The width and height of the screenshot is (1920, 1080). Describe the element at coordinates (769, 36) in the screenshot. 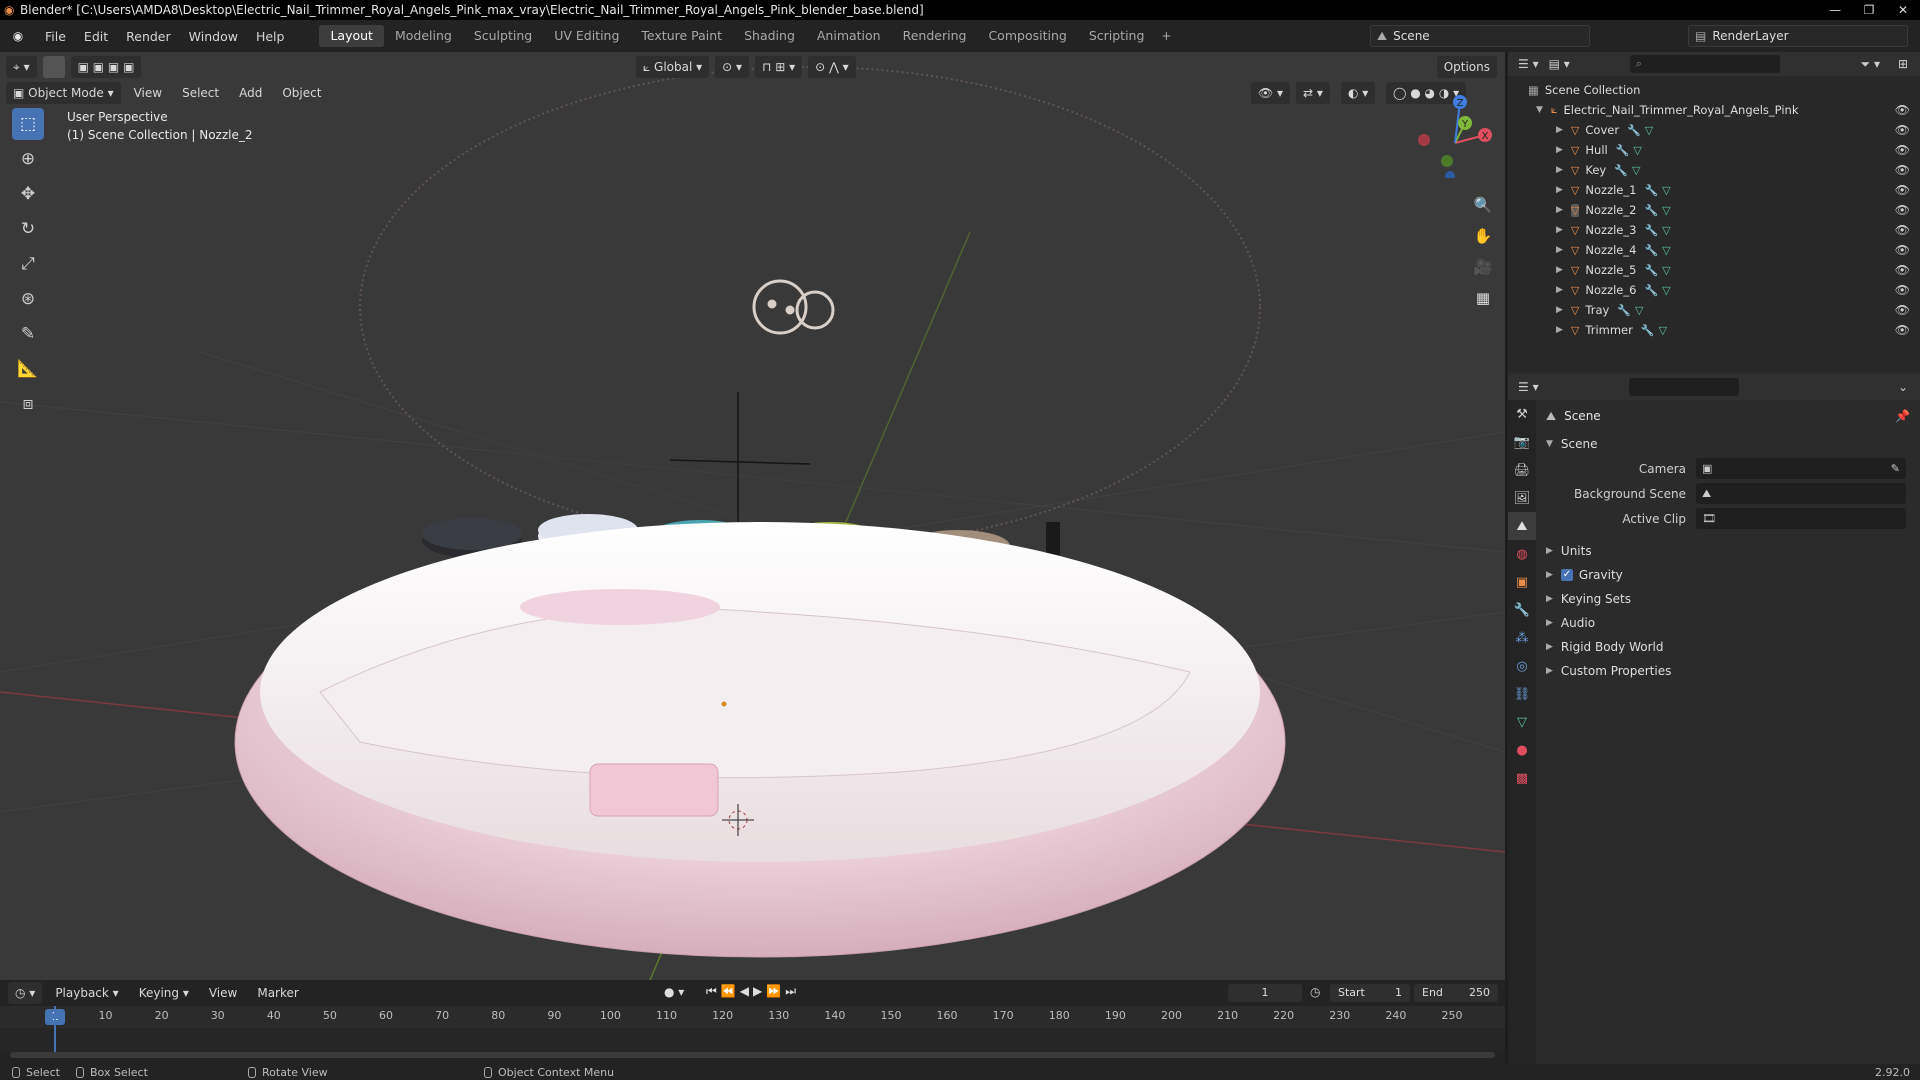

I see `tab-shading: Shading` at that location.